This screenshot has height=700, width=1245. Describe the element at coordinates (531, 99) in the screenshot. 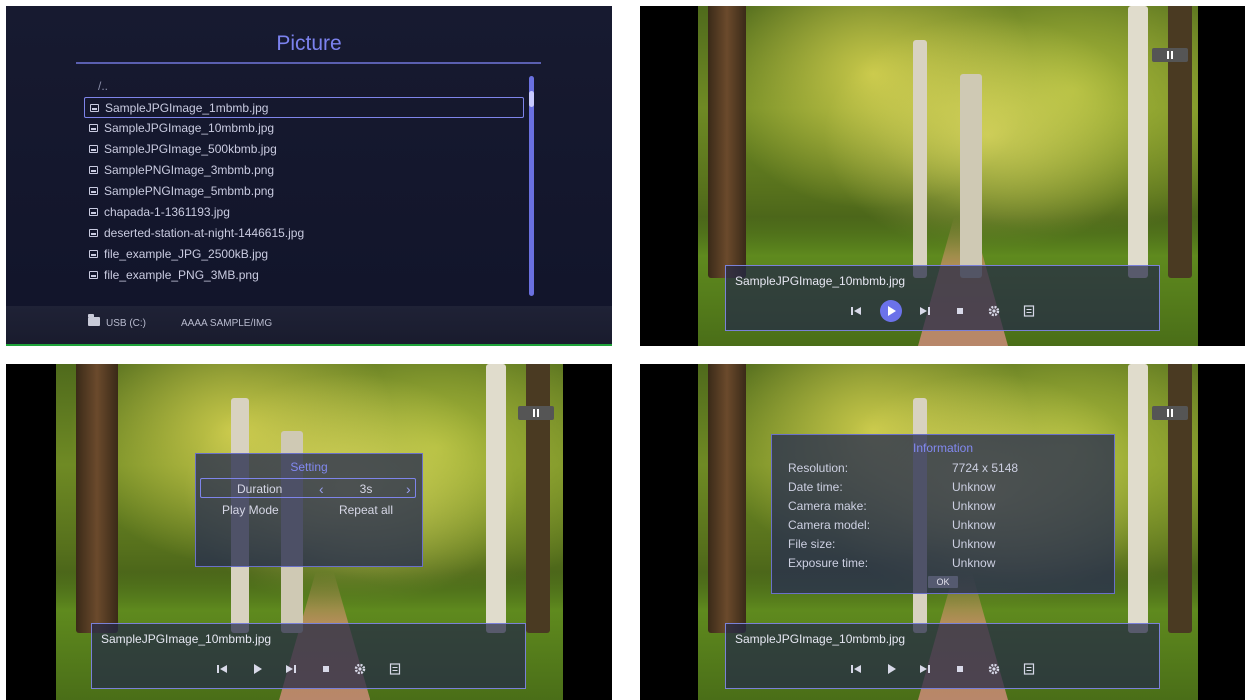

I see `scrollbar-thumb` at that location.